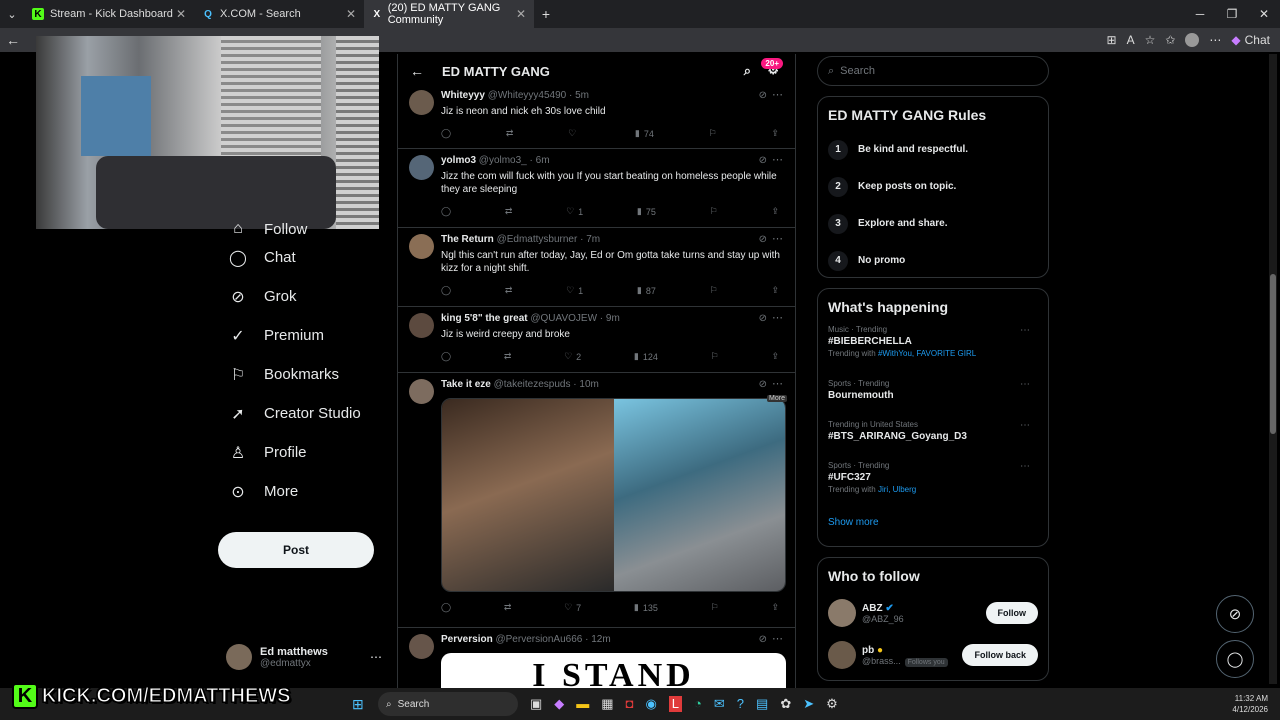 This screenshot has height=720, width=1280. Describe the element at coordinates (933, 260) in the screenshot. I see `rule-item: 4 No promo` at that location.